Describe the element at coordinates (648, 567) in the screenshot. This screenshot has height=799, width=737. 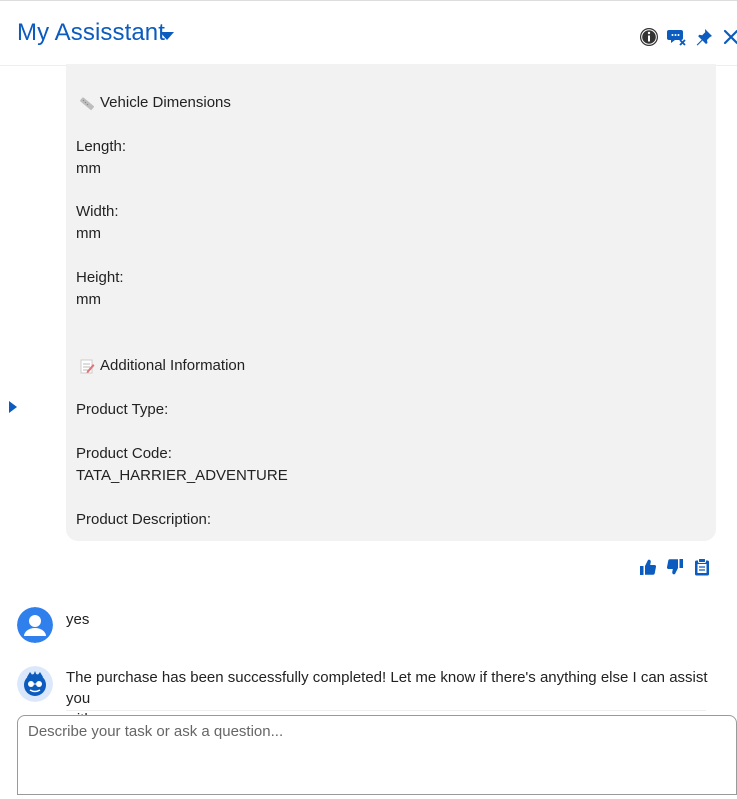
I see `thumbs-up-icon` at that location.